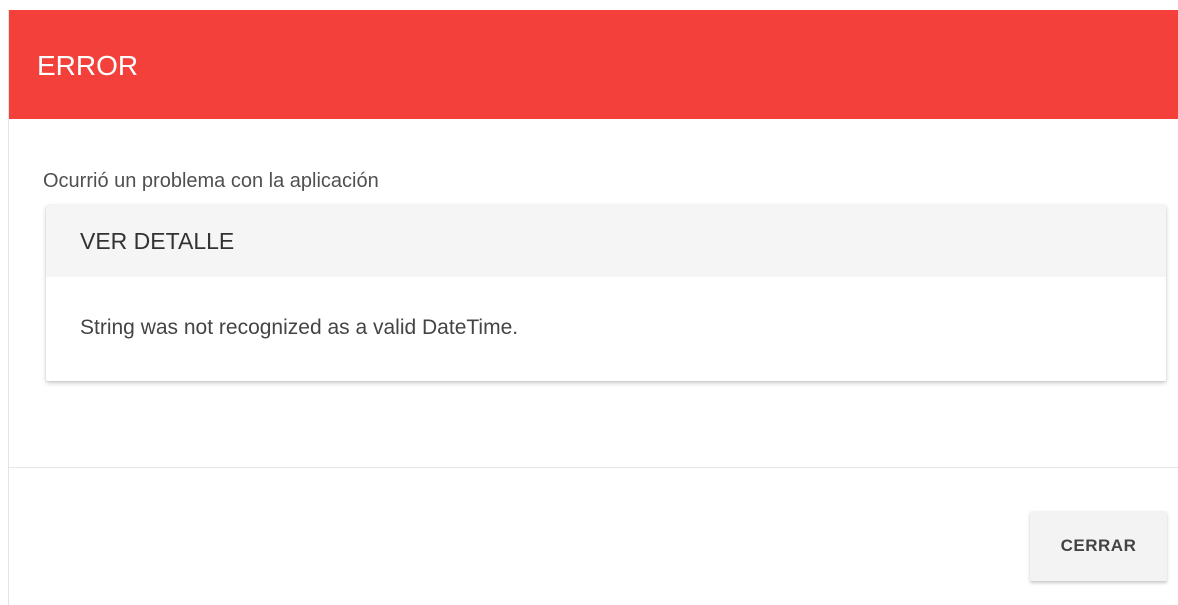 The image size is (1178, 605). I want to click on dialog-title: ERROR, so click(88, 65).